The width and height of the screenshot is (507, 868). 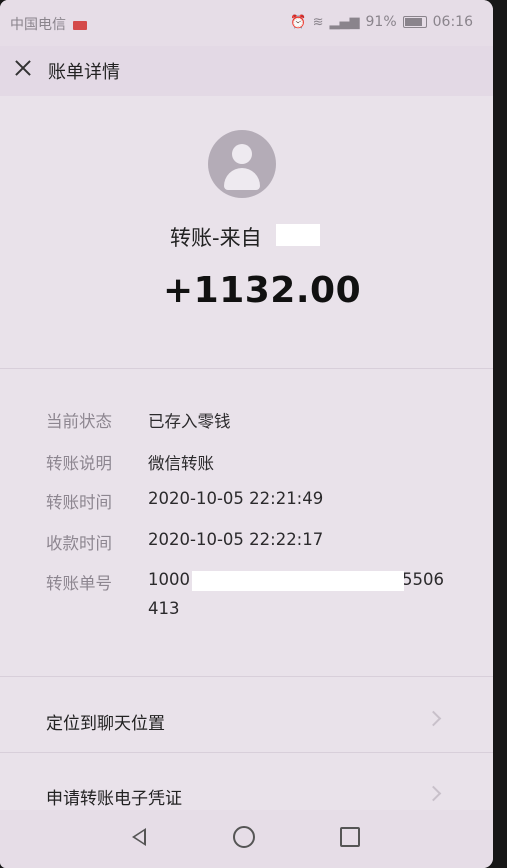 I want to click on detail-label: 转账单号, so click(x=79, y=583).